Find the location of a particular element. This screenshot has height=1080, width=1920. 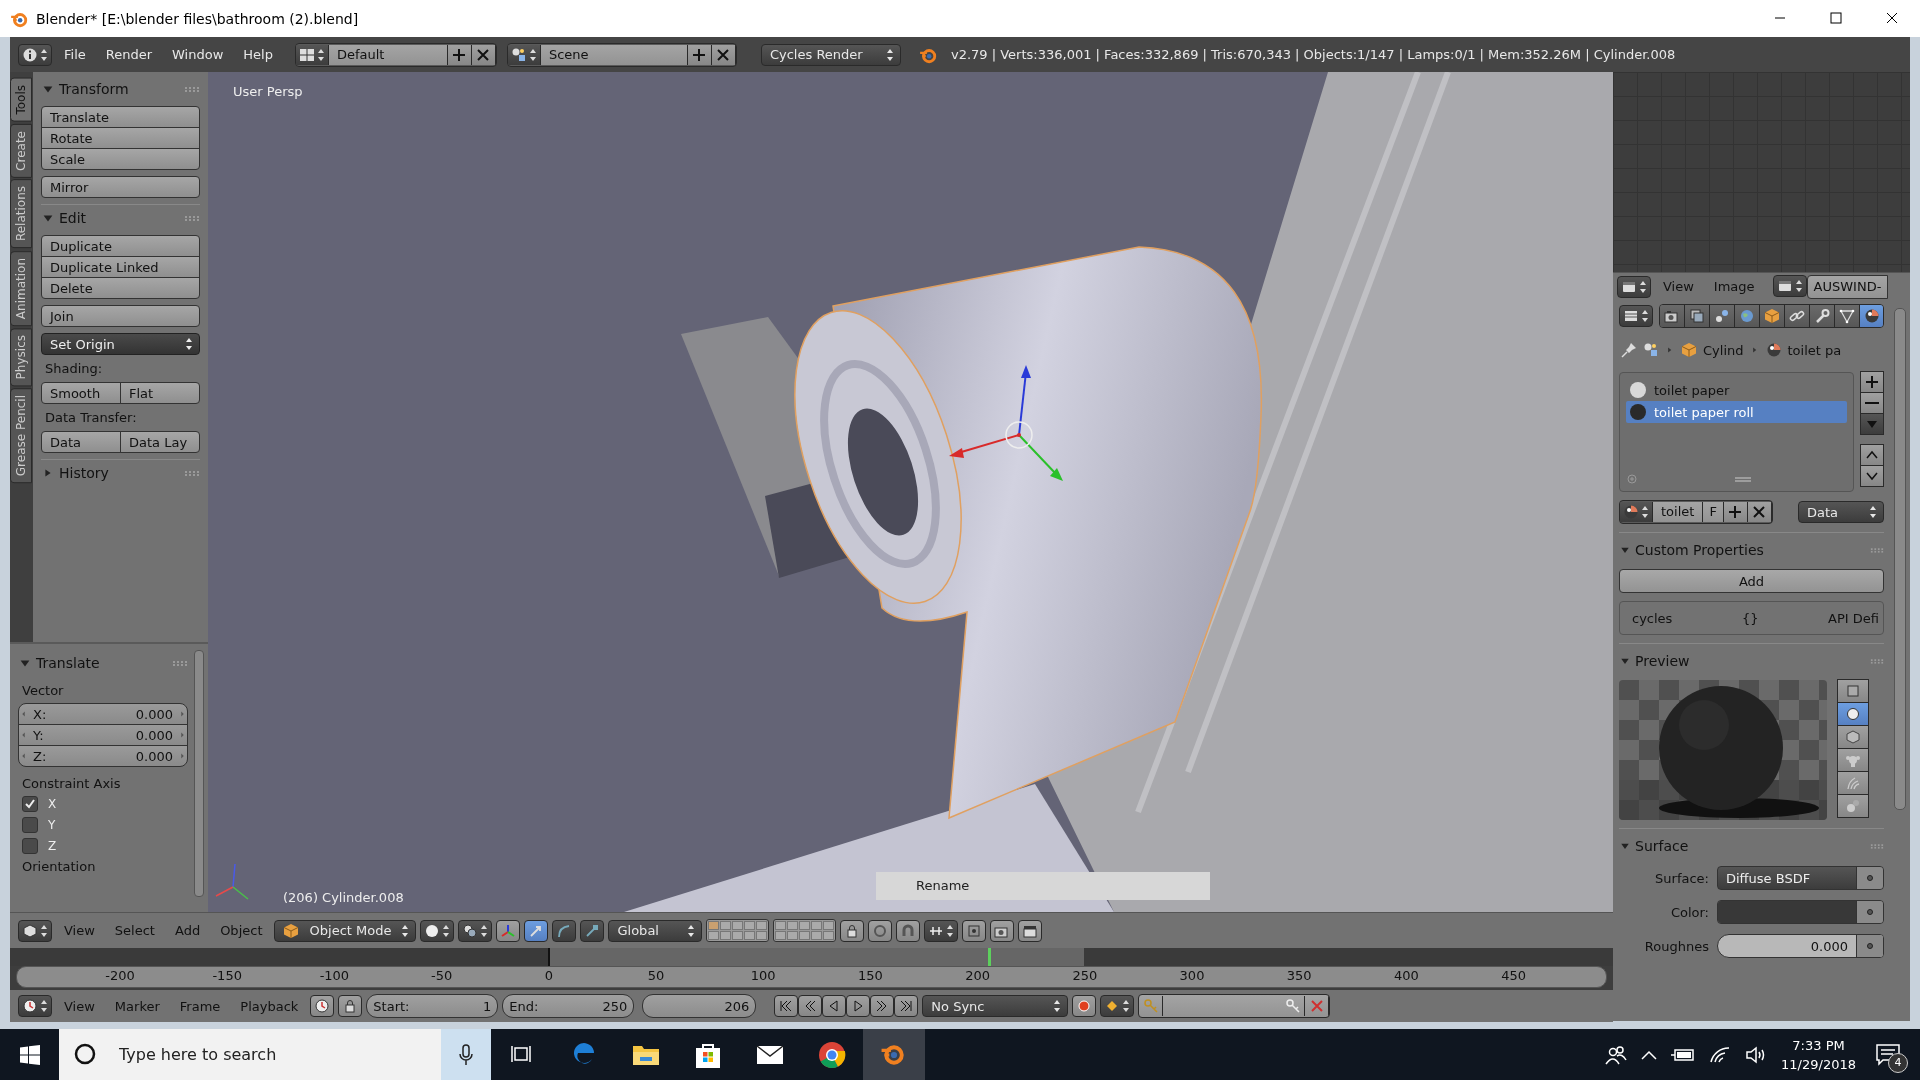

sidebar-tab: Animation is located at coordinates (21, 288).